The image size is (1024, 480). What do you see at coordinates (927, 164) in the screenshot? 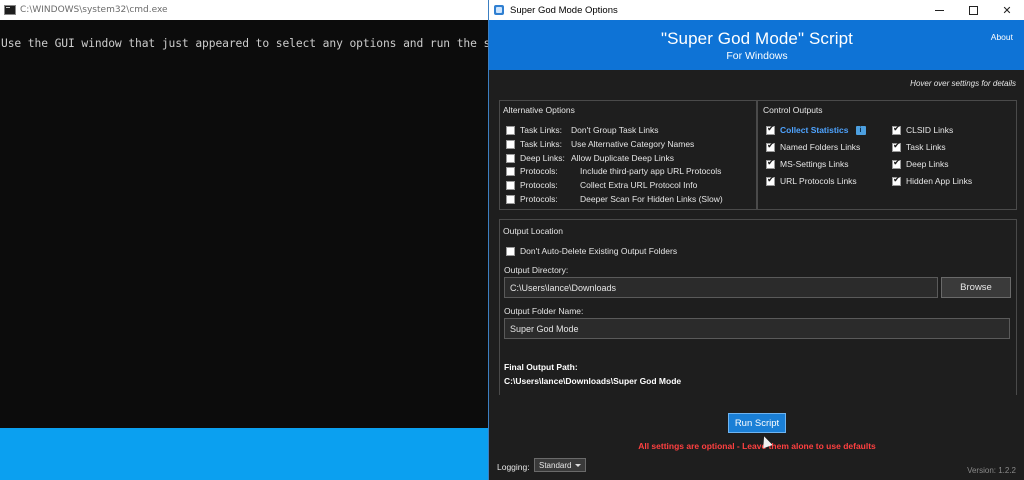
I see `option-label: Deep Links` at bounding box center [927, 164].